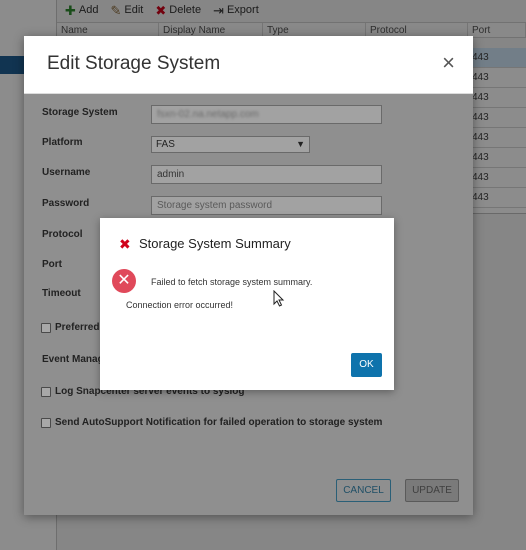  I want to click on error-message: Failed to fetch storage system summary., so click(232, 282).